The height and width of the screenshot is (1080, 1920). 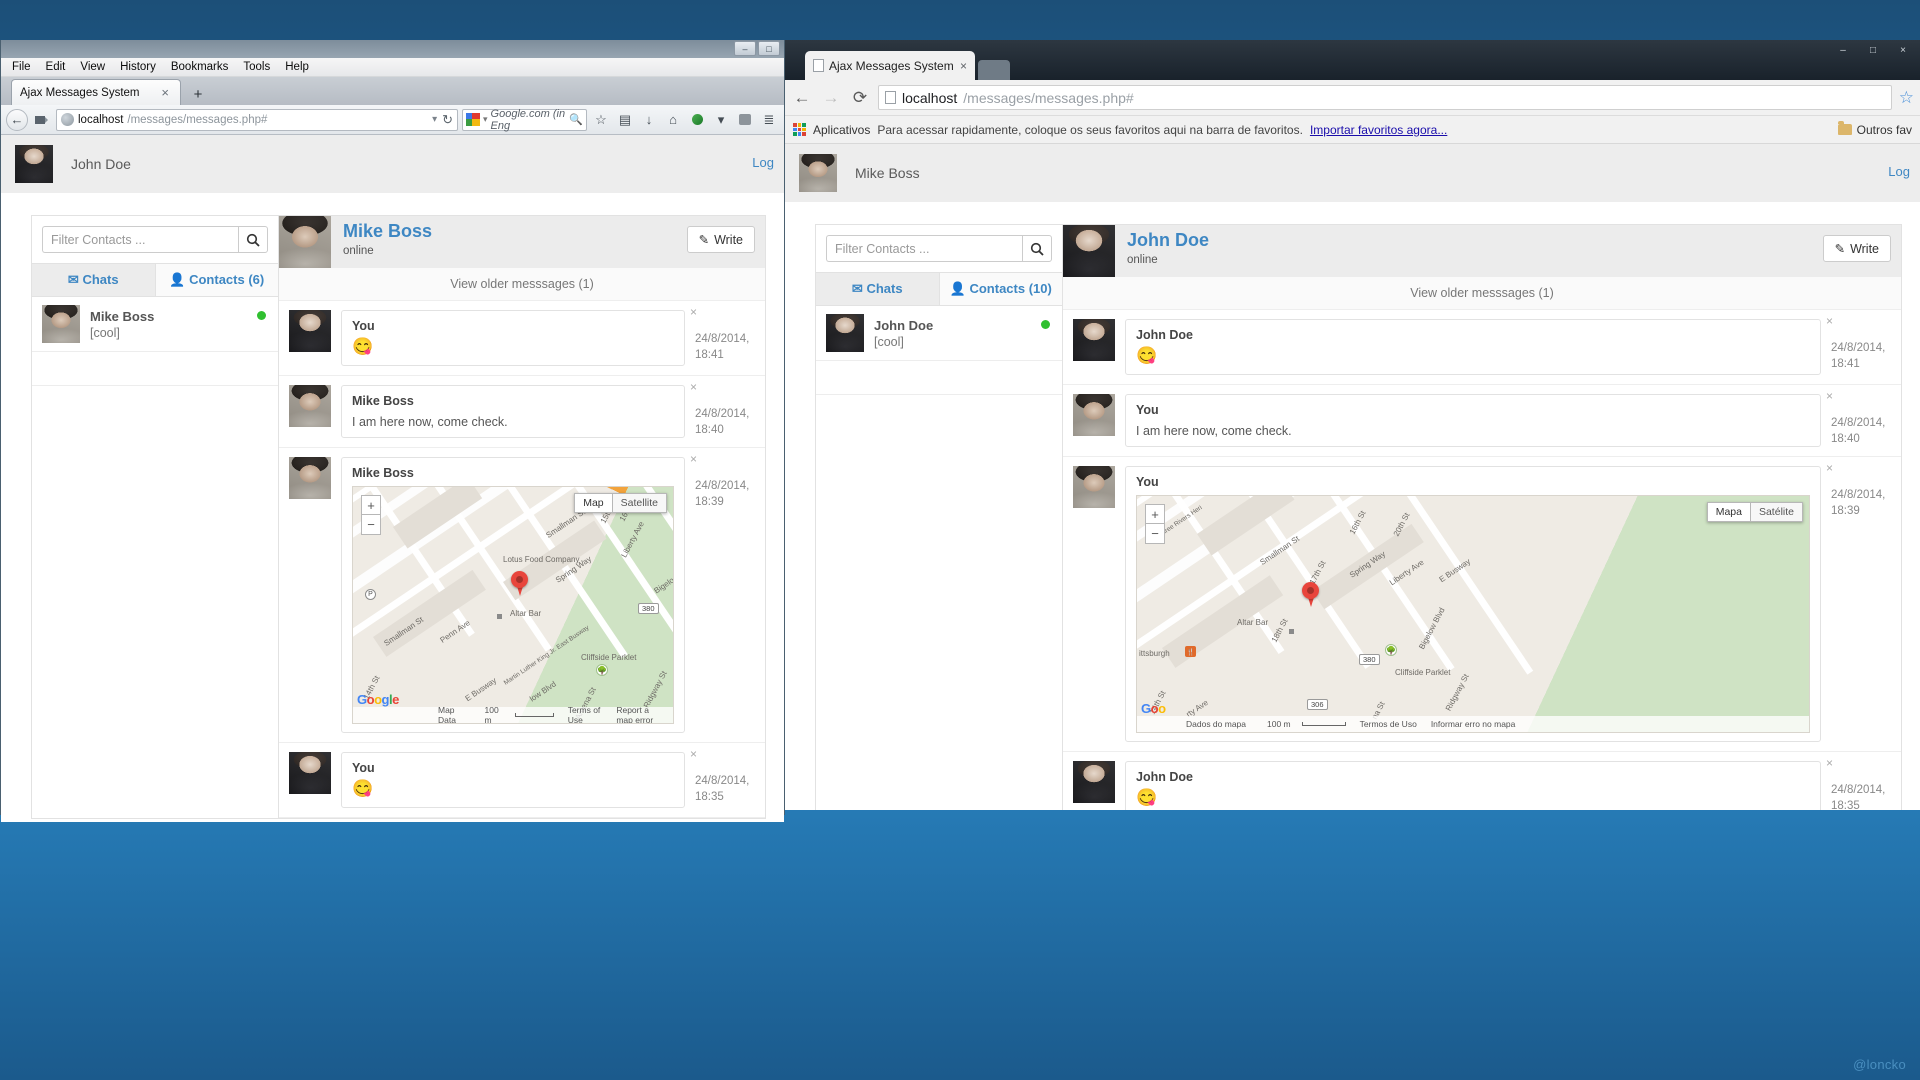 What do you see at coordinates (67, 119) in the screenshot?
I see `site-favicon` at bounding box center [67, 119].